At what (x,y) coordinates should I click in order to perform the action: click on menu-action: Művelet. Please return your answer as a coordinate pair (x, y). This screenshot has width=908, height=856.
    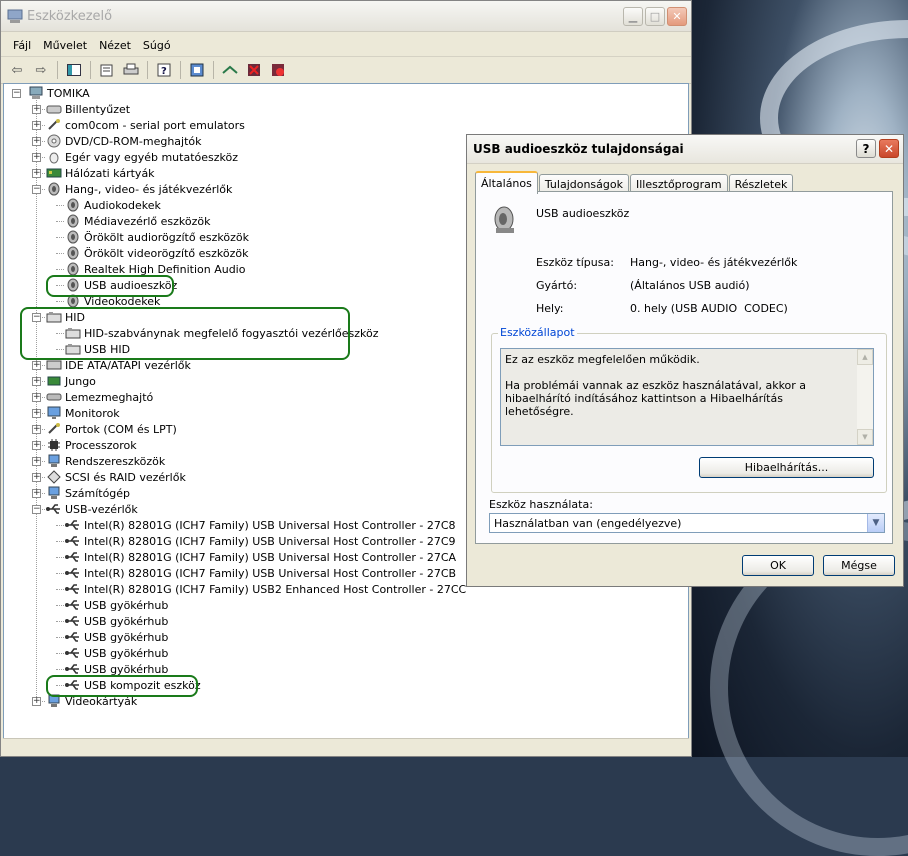
    Looking at the image, I should click on (65, 45).